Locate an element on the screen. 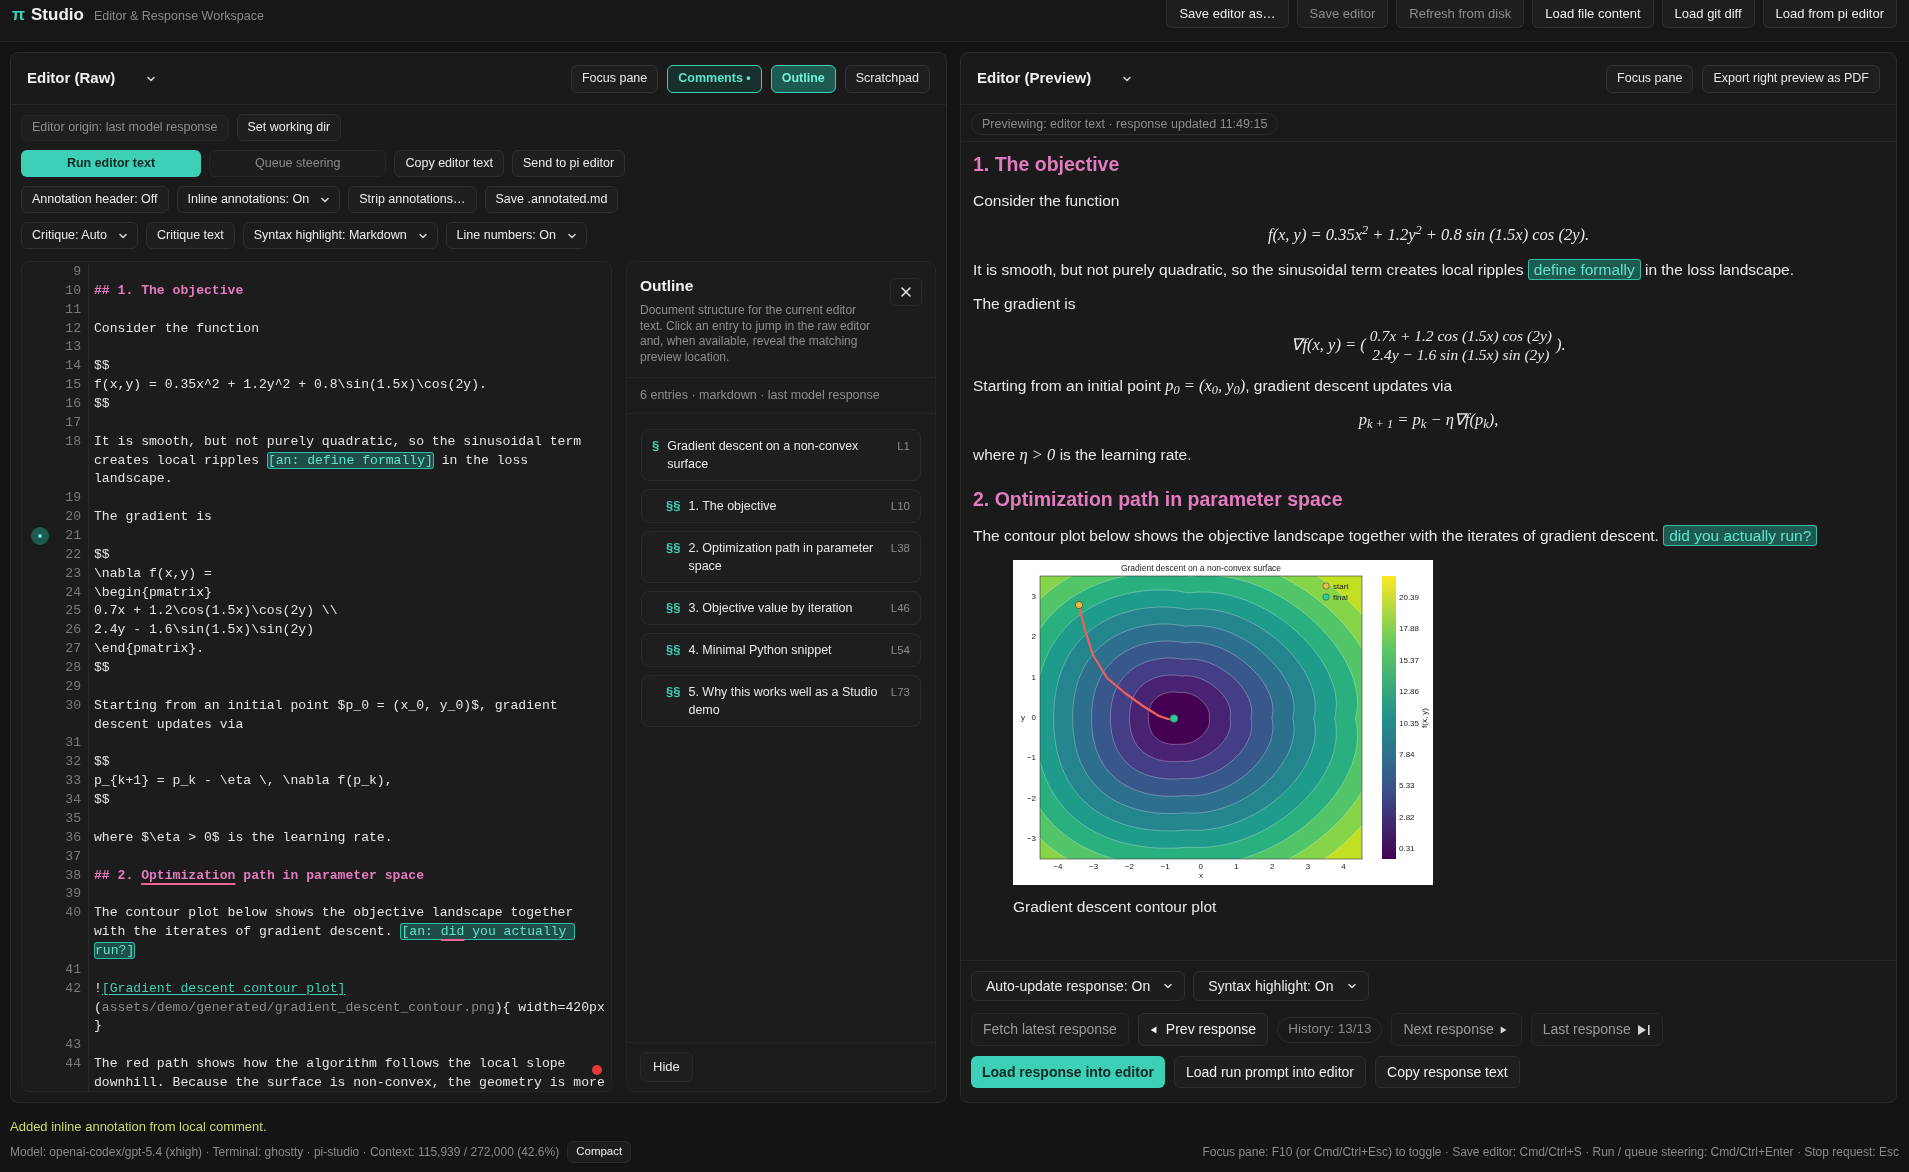  dropdown: Line numbers: On is located at coordinates (516, 235).